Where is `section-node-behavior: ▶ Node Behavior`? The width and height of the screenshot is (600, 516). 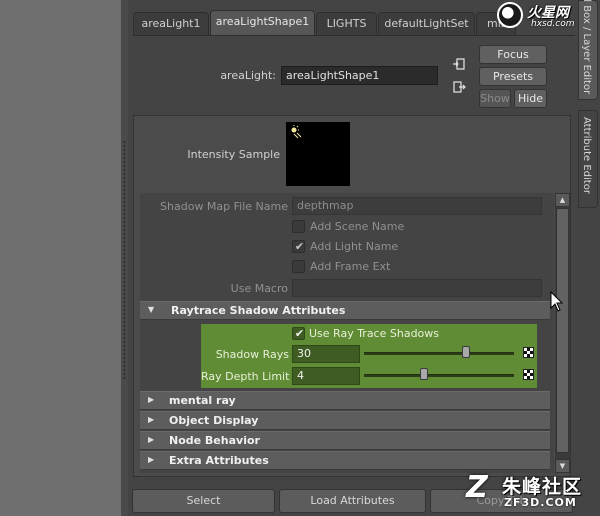
section-node-behavior: ▶ Node Behavior is located at coordinates (345, 440).